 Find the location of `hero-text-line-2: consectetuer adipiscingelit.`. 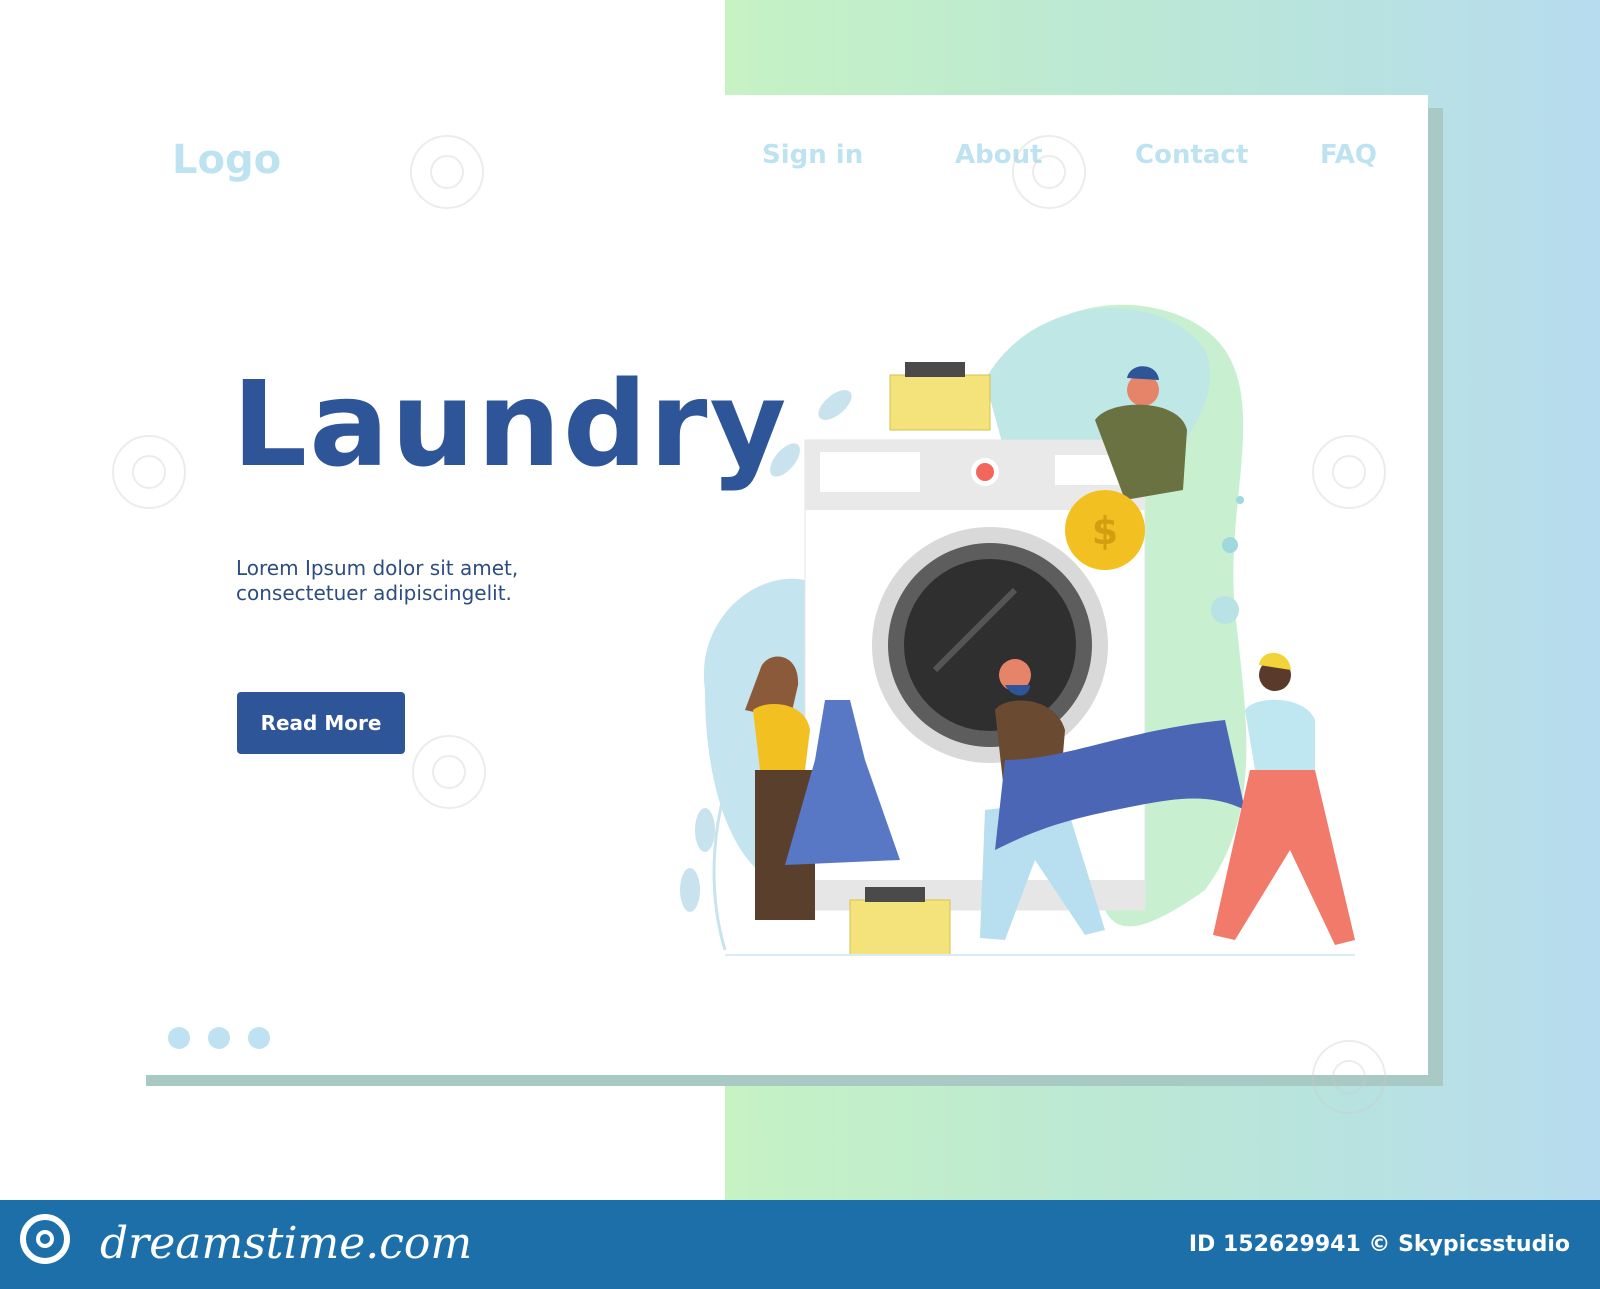

hero-text-line-2: consectetuer adipiscingelit. is located at coordinates (374, 593).